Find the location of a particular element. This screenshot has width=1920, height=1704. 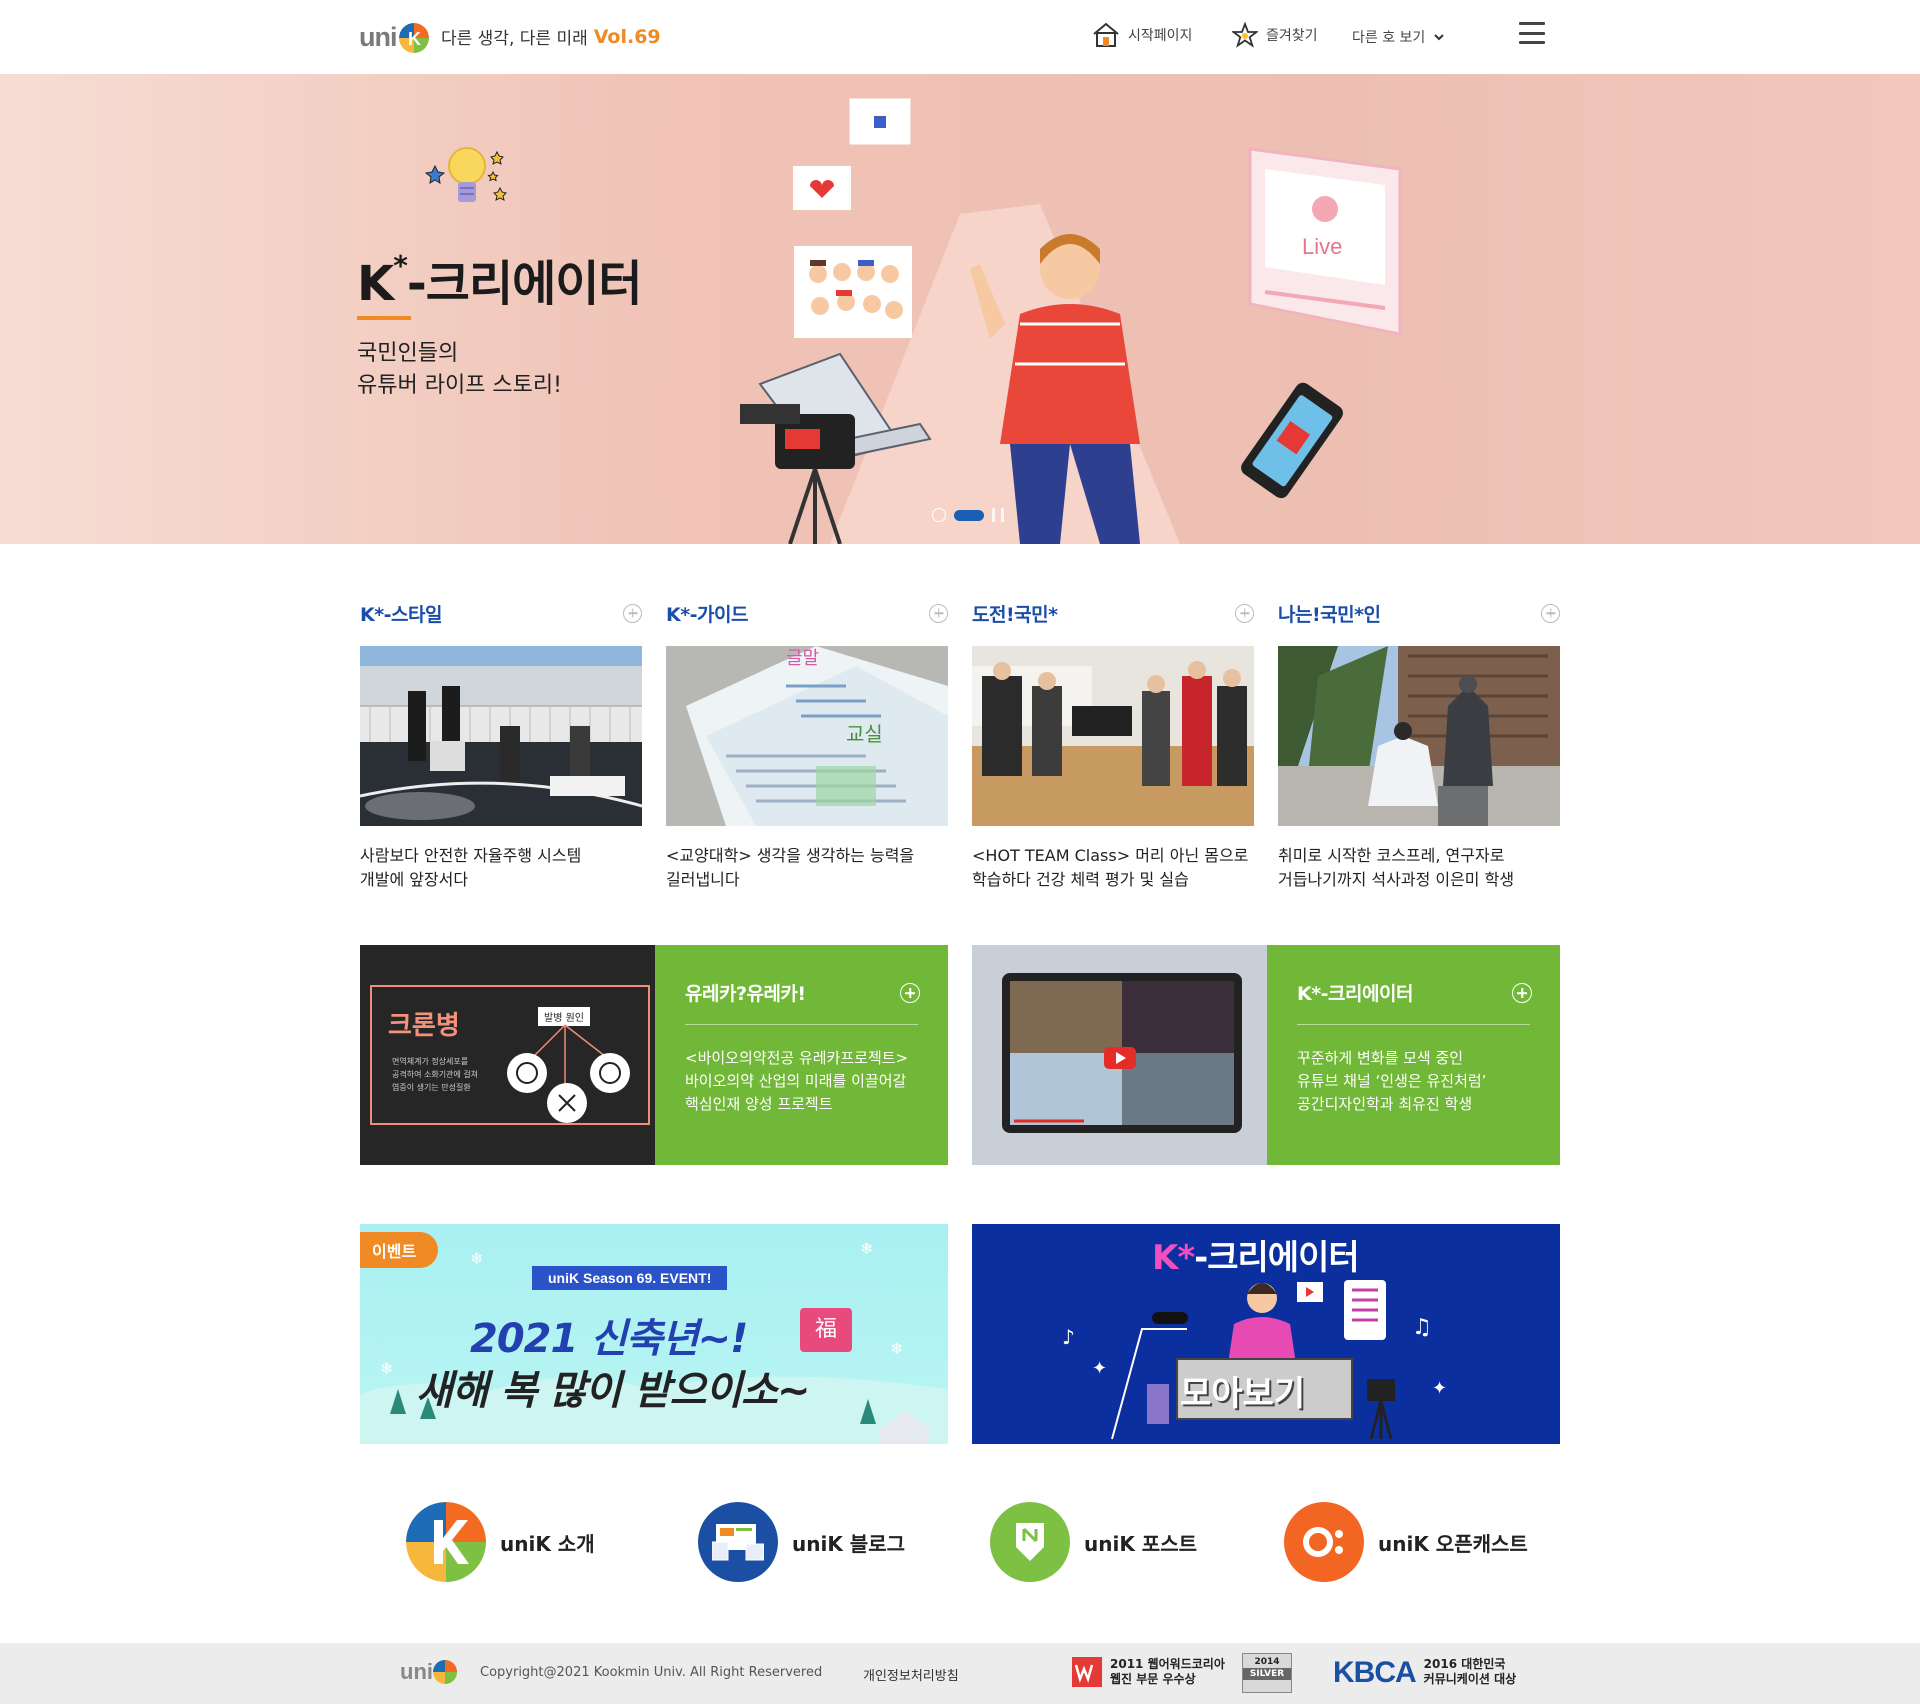

card-header: 도전!국민* is located at coordinates (1113, 613).